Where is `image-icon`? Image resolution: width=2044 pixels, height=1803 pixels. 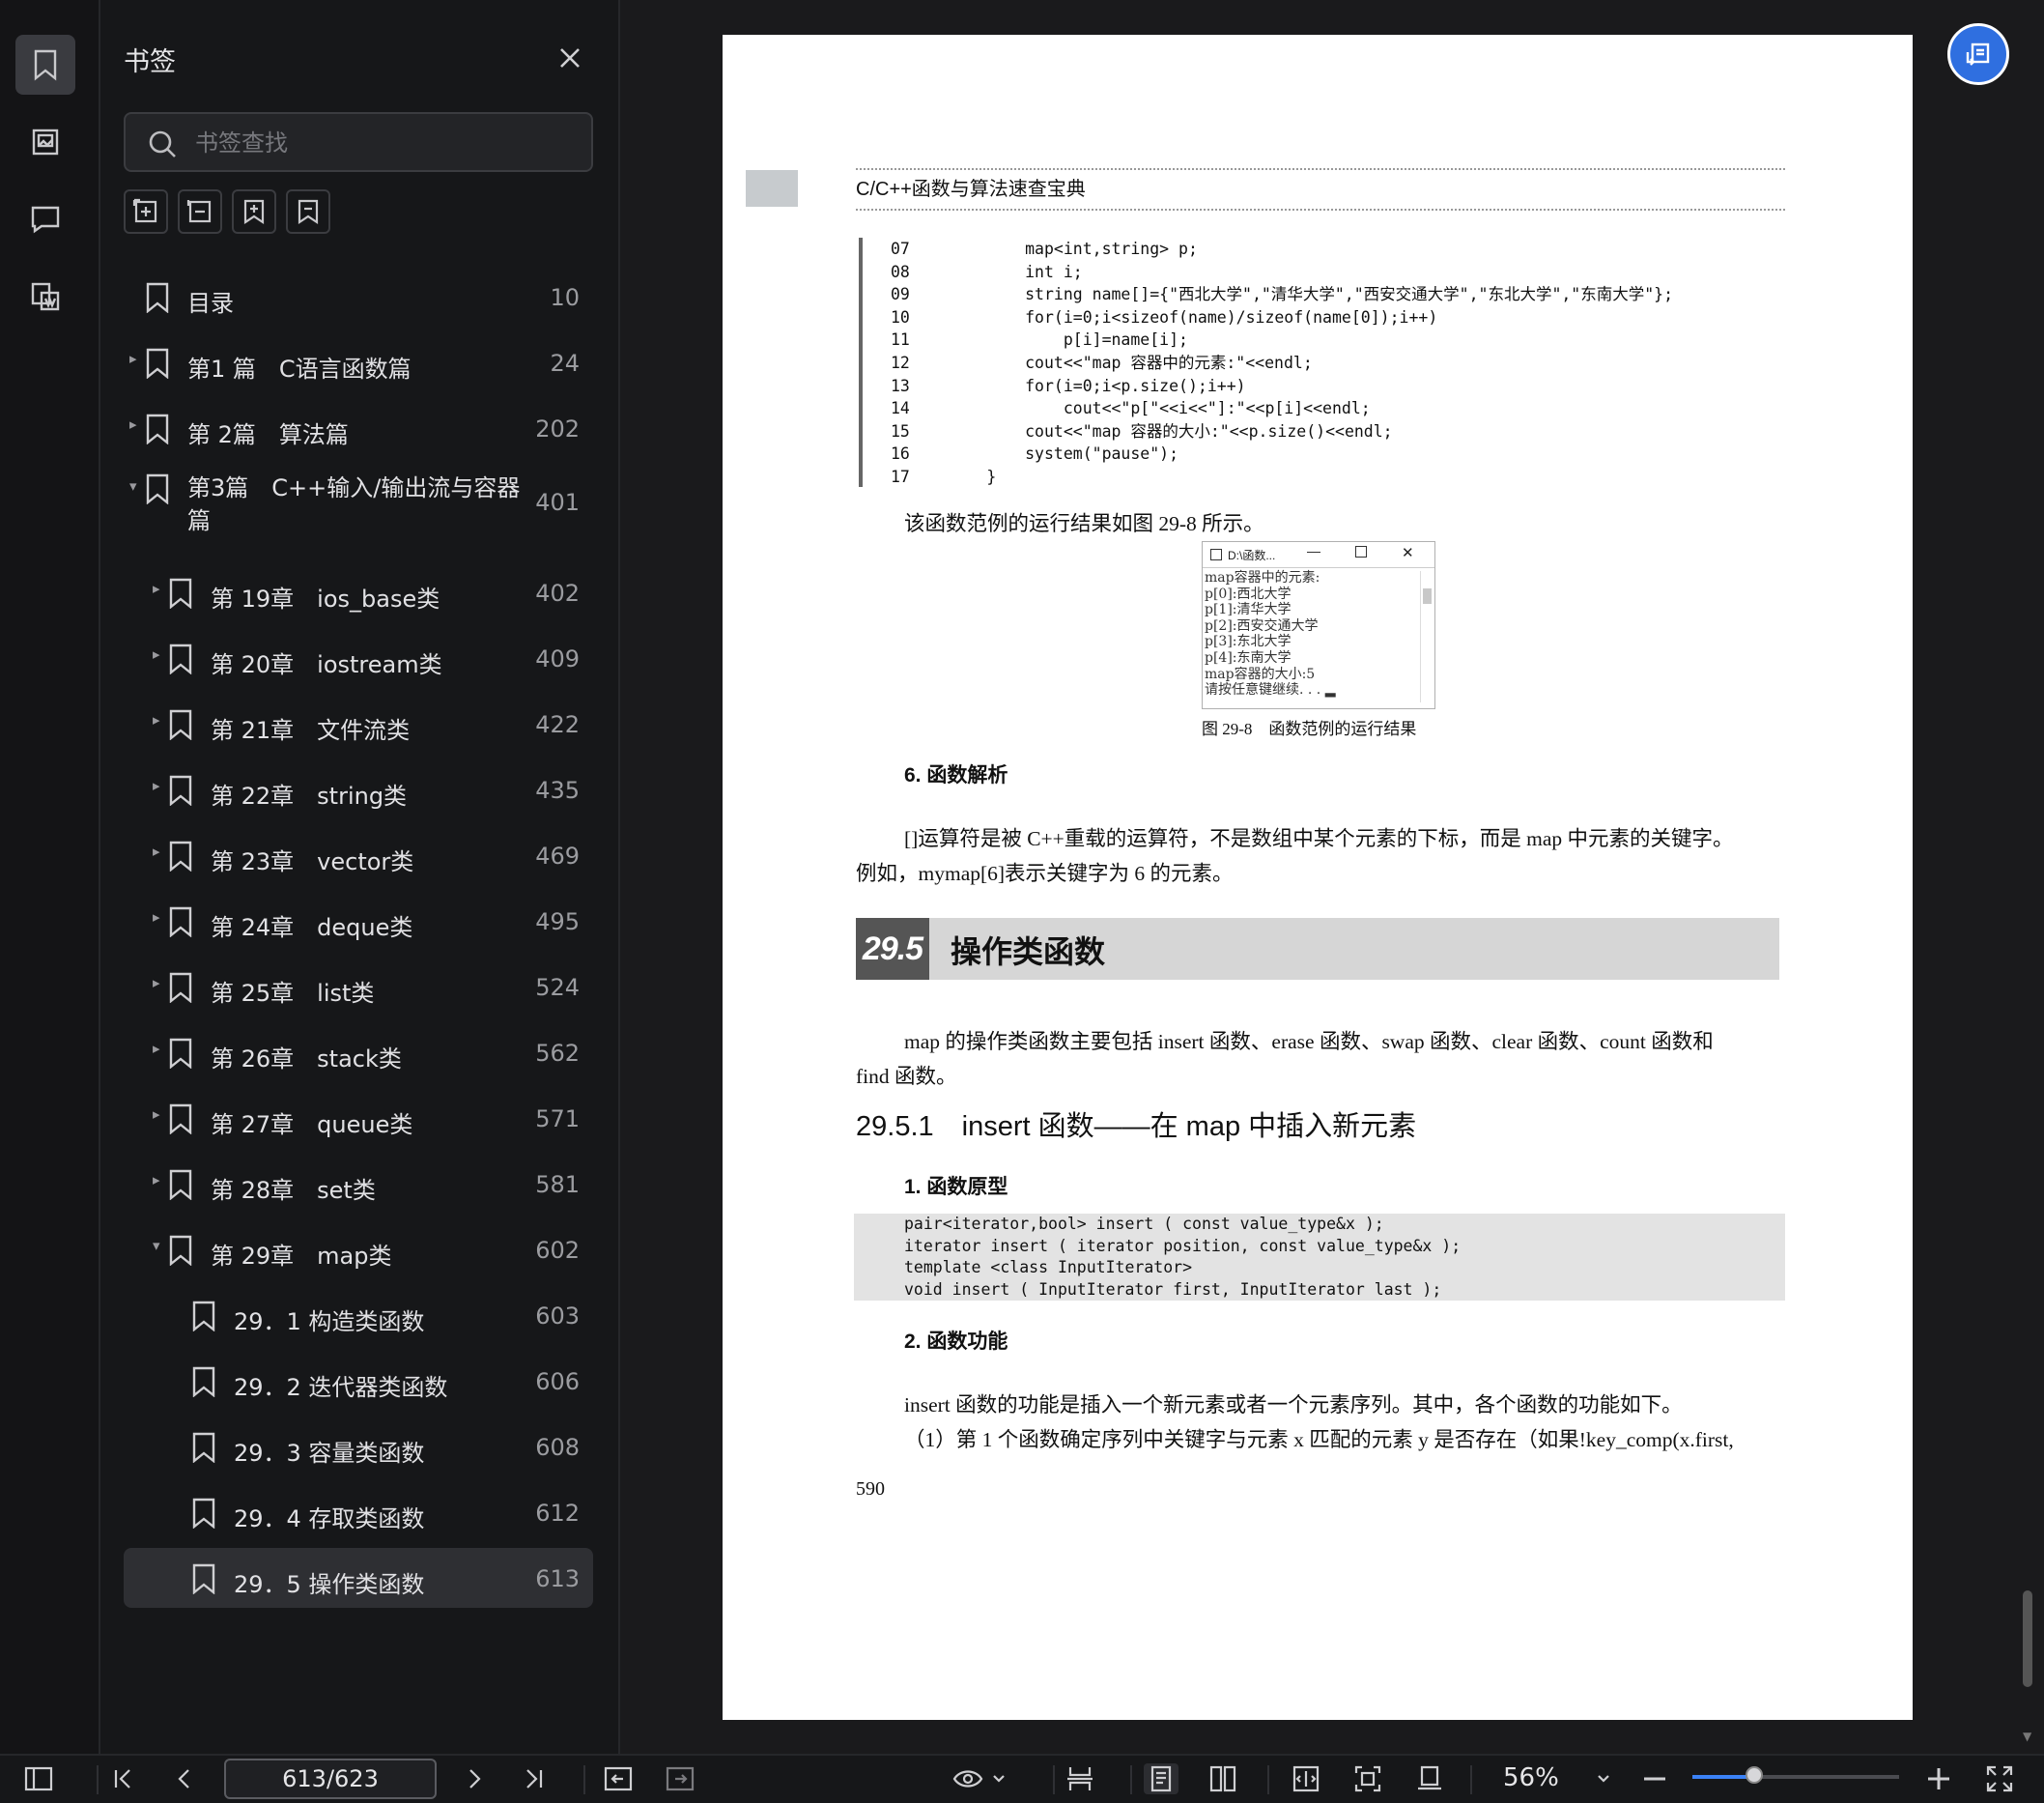
image-icon is located at coordinates (45, 142).